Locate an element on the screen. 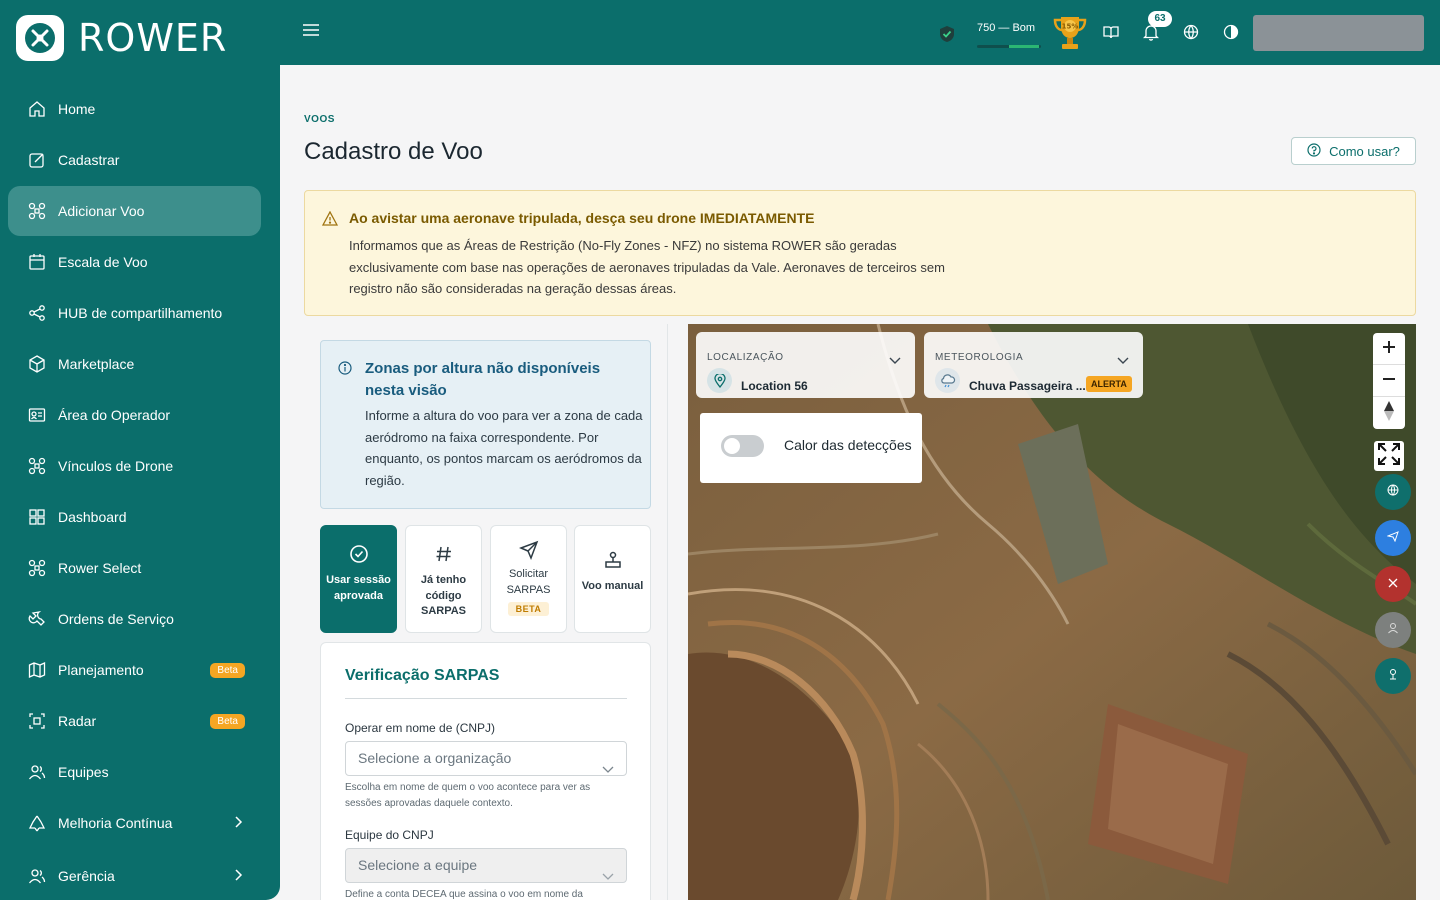 This screenshot has width=1440, height=900. form-title: Verificação SARPAS is located at coordinates (422, 675).